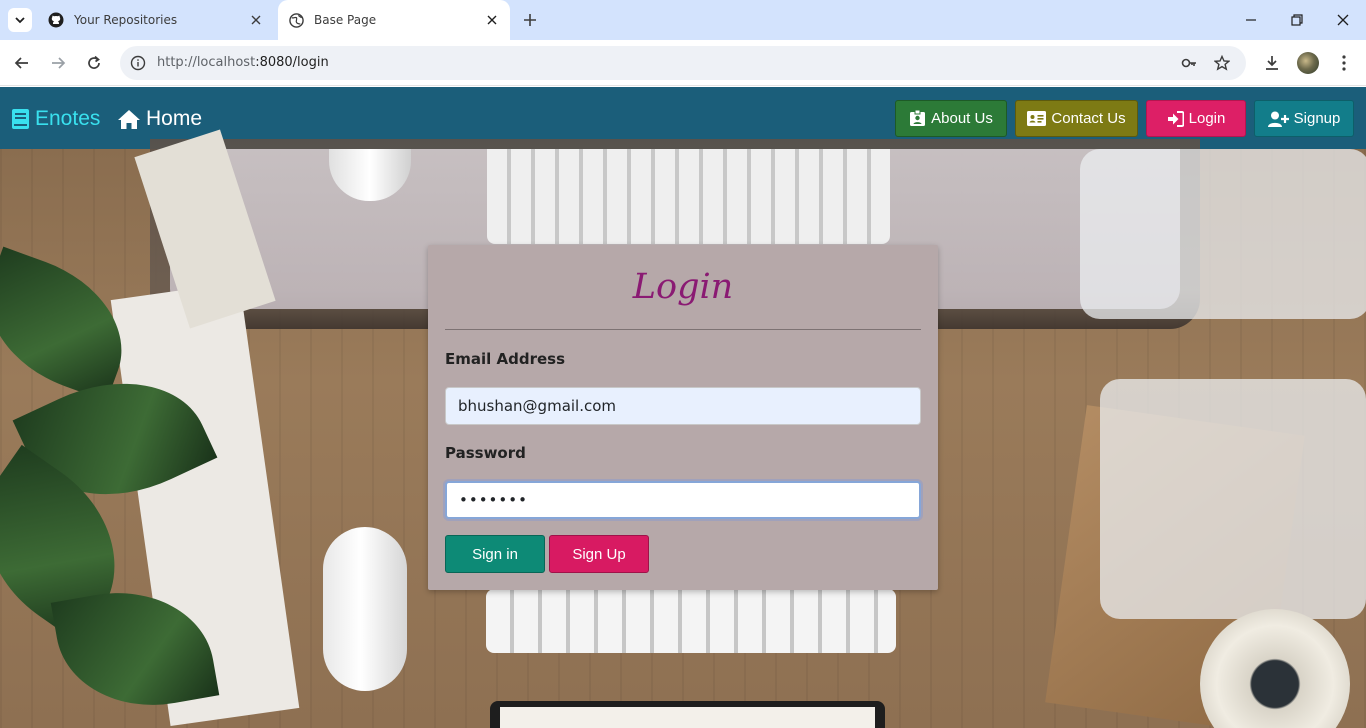 The width and height of the screenshot is (1366, 728). I want to click on browser-menu-button, so click(1344, 63).